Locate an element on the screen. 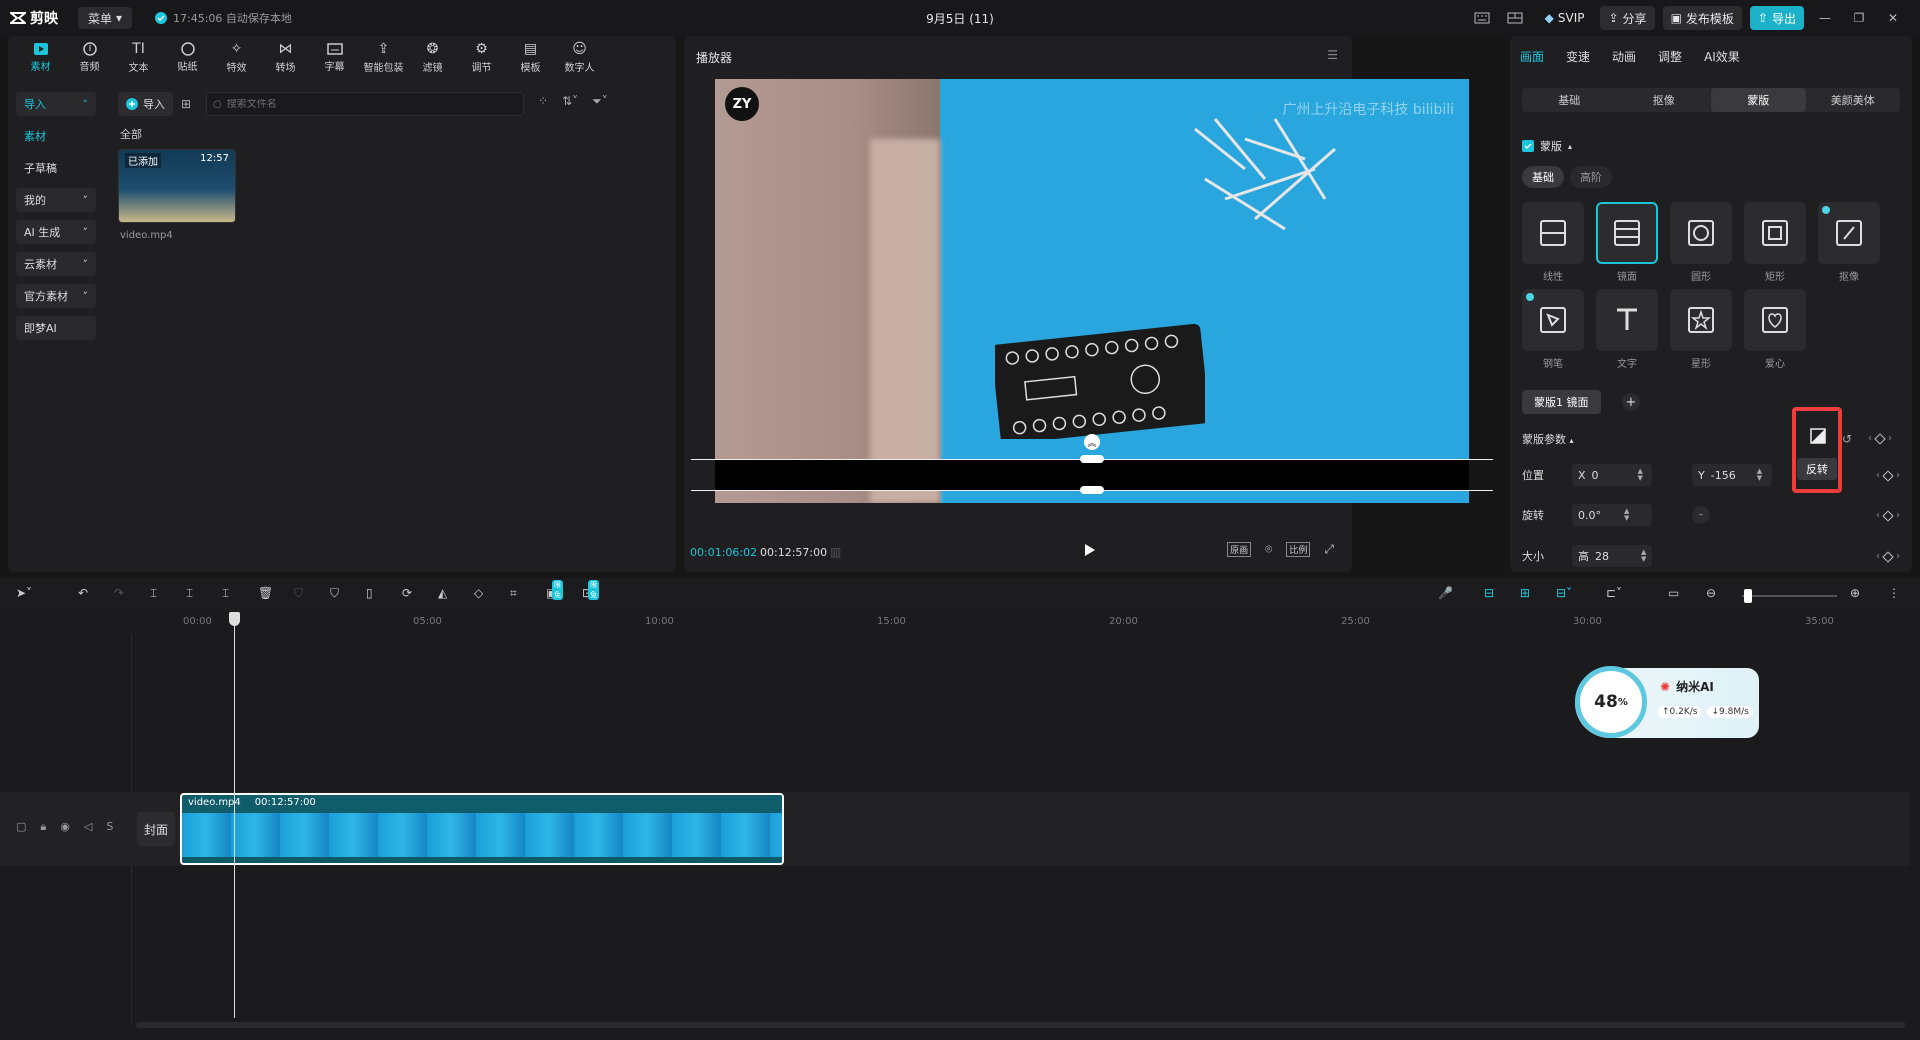  subtab-basic: 基础 is located at coordinates (1569, 100).